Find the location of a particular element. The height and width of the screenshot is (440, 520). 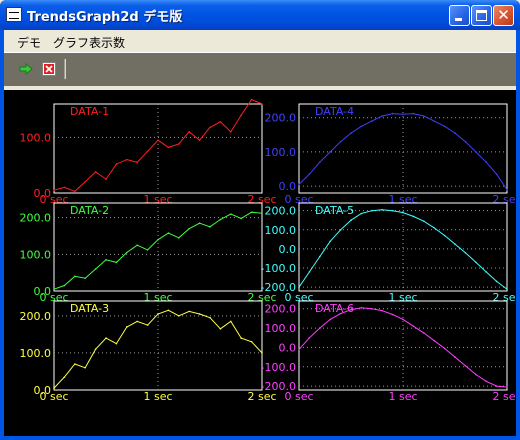

chart-panel: 200.0100.00.00 sec1 sec2 secDATA-4 is located at coordinates (390, 154).